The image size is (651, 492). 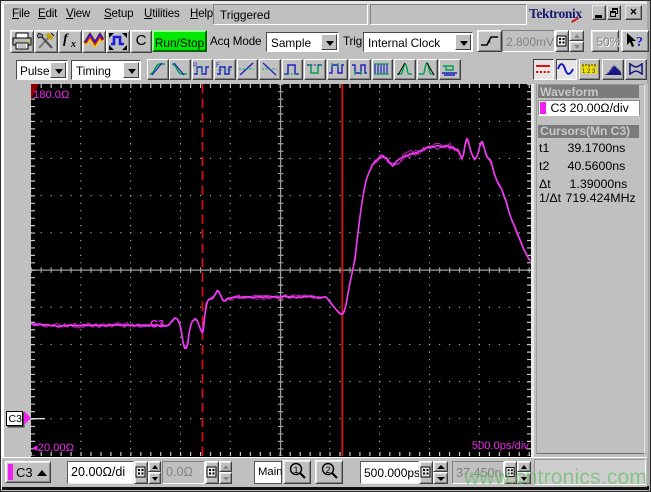 What do you see at coordinates (53, 448) in the screenshot?
I see `svg-text: ◂20.00Ω` at bounding box center [53, 448].